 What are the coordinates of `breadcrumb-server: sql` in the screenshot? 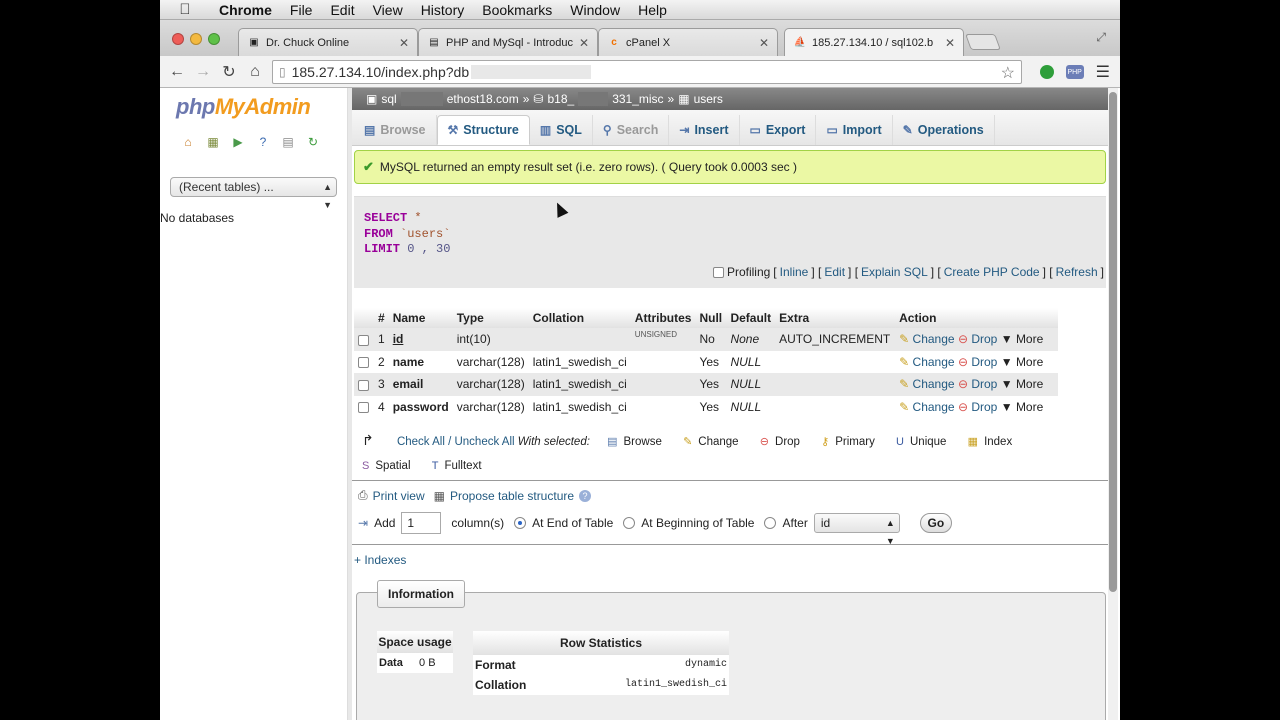 It's located at (388, 99).